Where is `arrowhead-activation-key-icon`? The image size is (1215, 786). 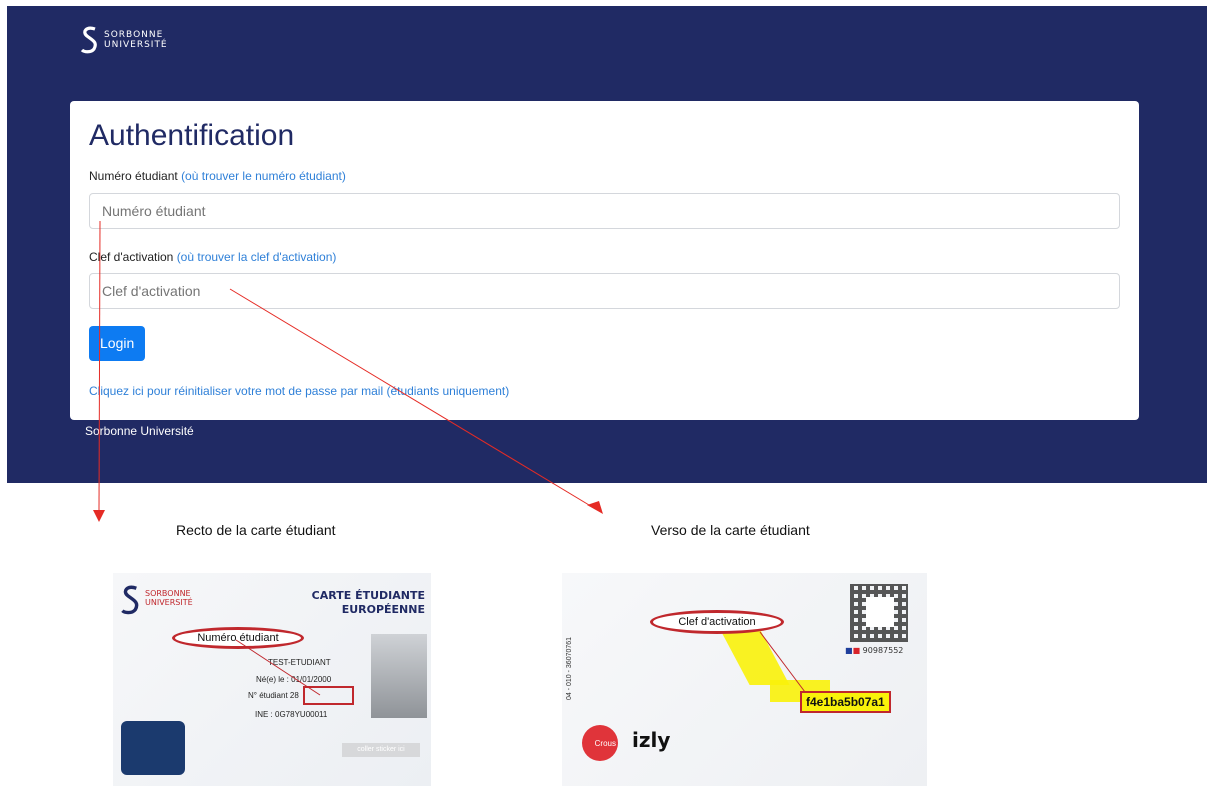
arrowhead-activation-key-icon is located at coordinates (595, 507).